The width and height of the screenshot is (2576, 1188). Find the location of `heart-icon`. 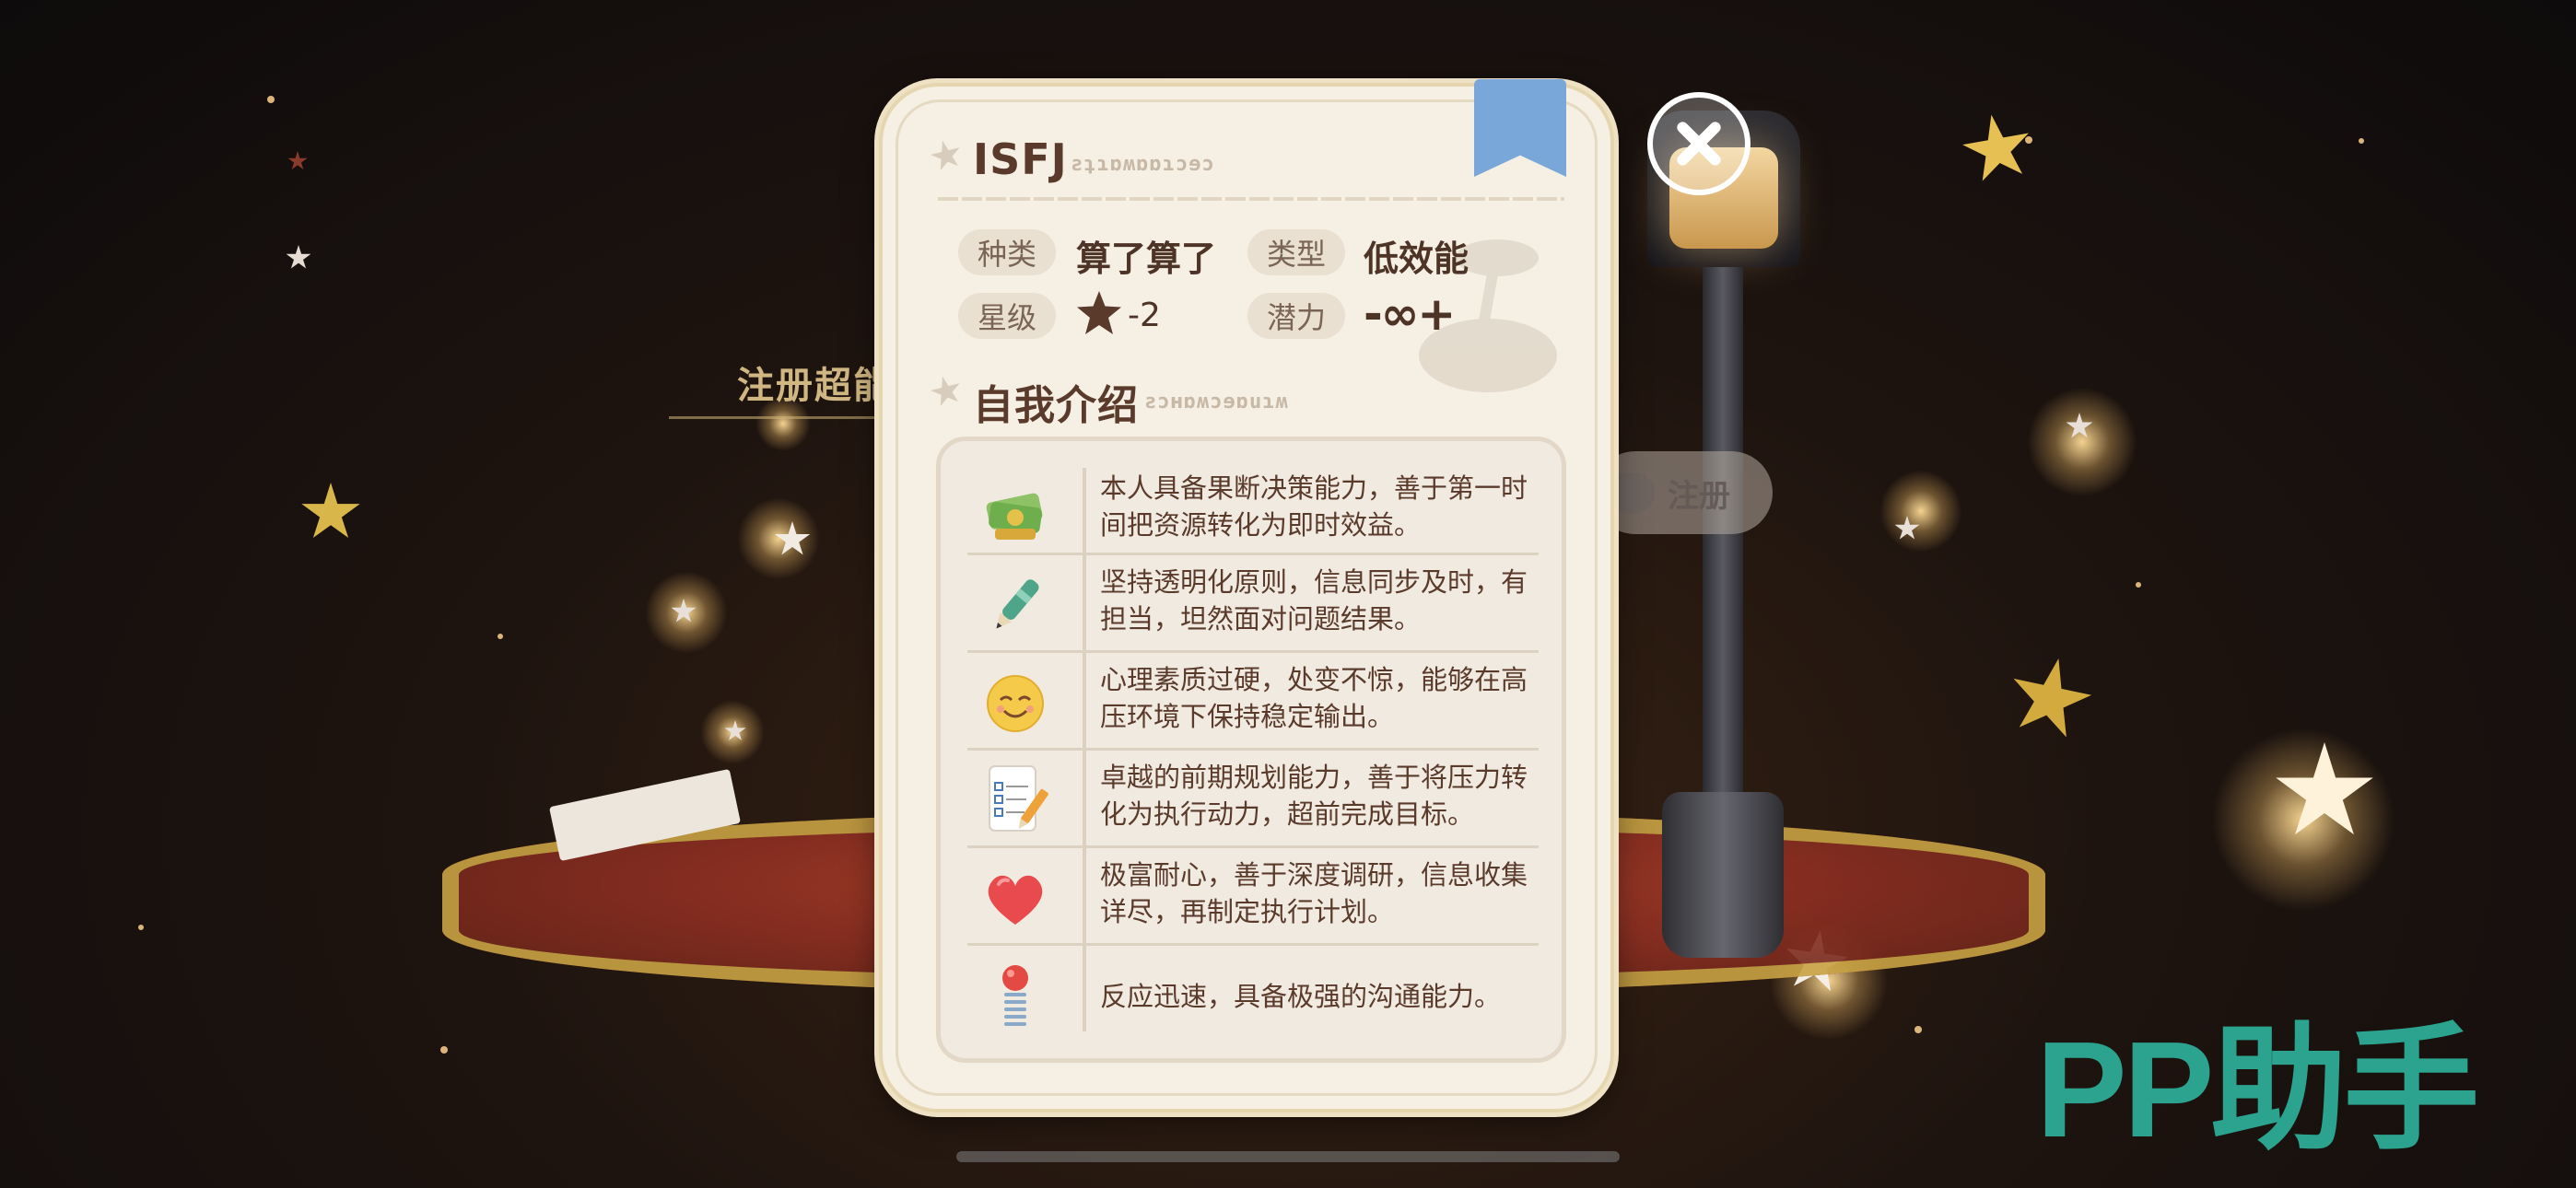

heart-icon is located at coordinates (1015, 899).